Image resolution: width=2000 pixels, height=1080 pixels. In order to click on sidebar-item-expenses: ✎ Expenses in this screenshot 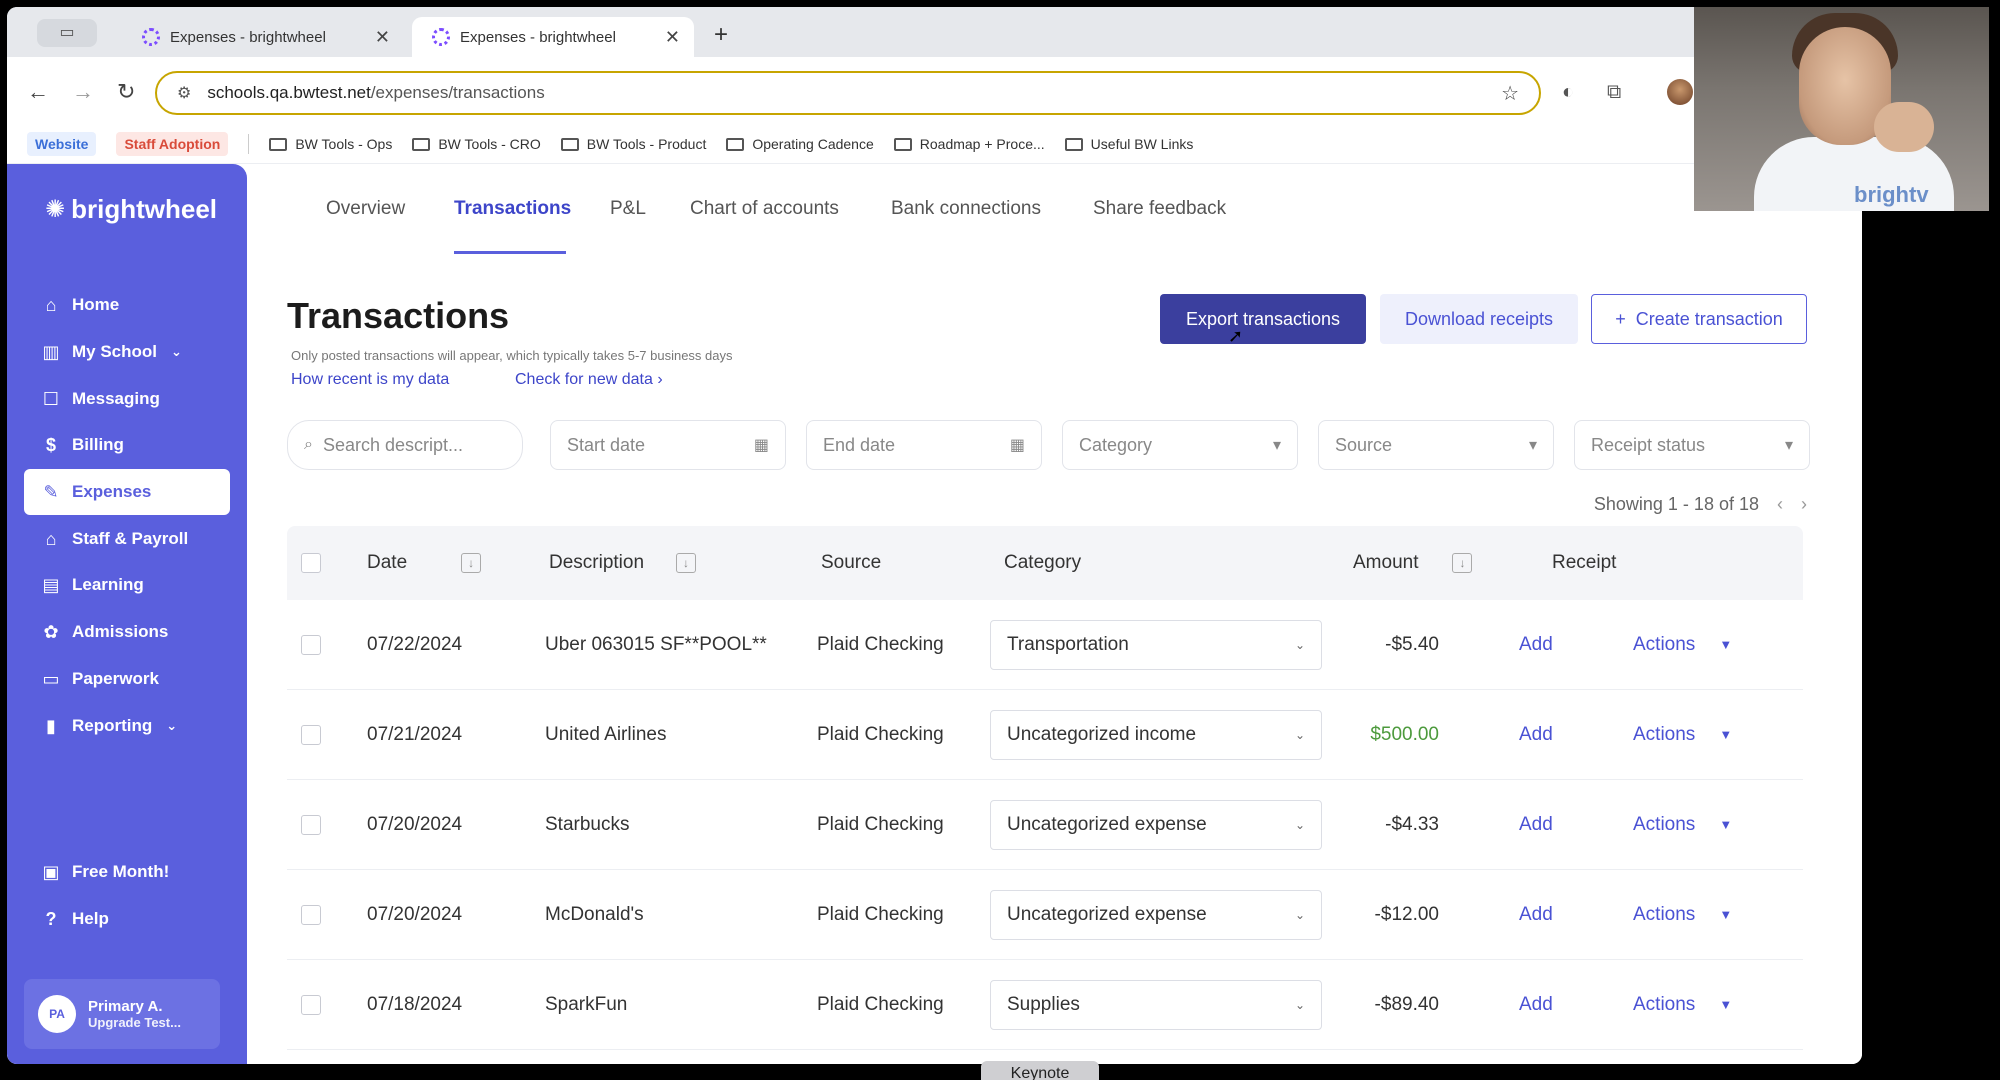, I will do `click(127, 492)`.